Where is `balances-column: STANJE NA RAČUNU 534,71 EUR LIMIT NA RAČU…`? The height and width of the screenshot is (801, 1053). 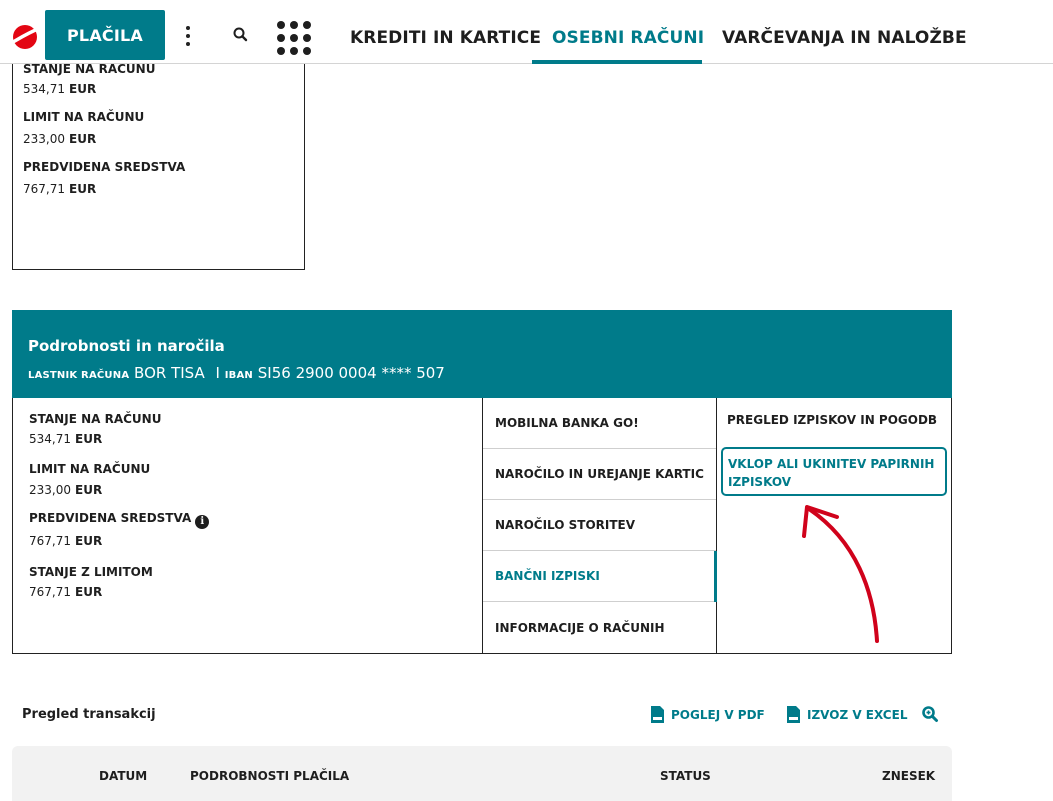 balances-column: STANJE NA RAČUNU 534,71 EUR LIMIT NA RAČU… is located at coordinates (248, 525).